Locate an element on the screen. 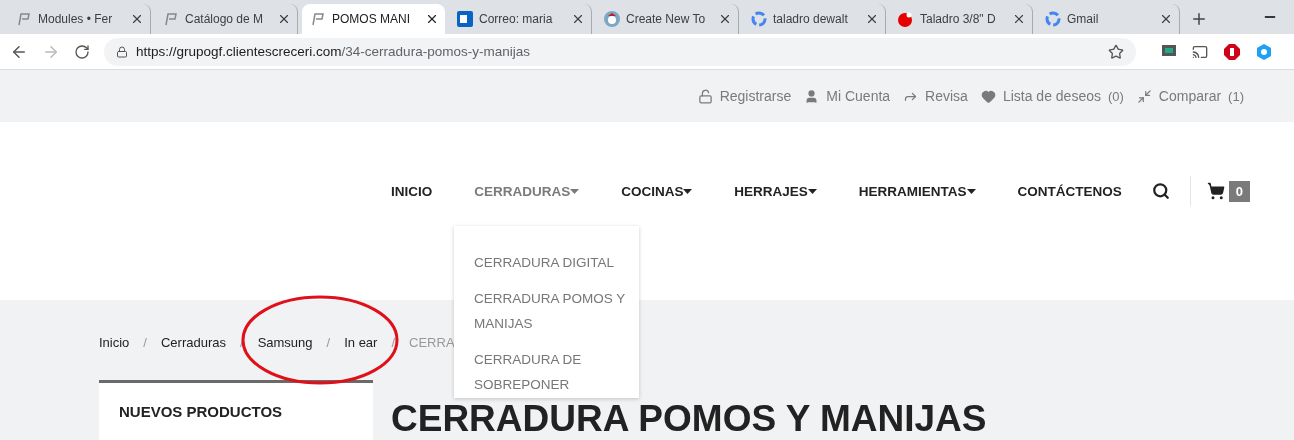  nav-link: INICIO is located at coordinates (412, 191).